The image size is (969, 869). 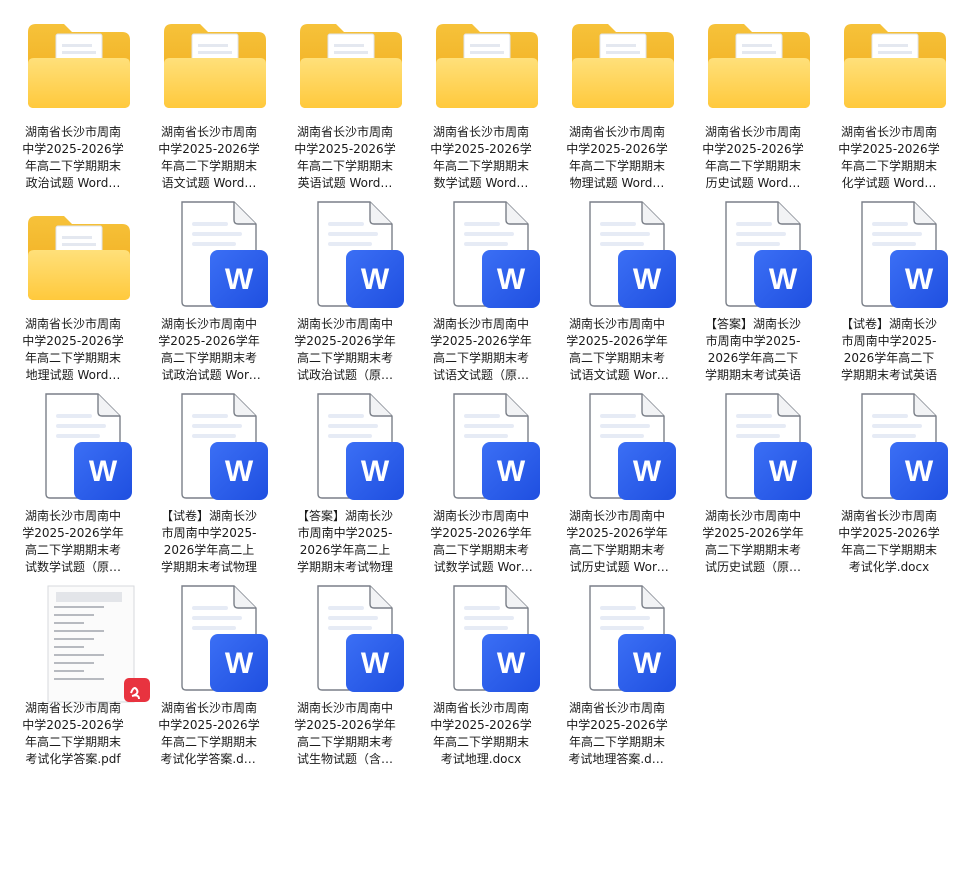 I want to click on file-name-label: 湖南长沙市周南中学2025-2026学年高二下学期期末考试语文试题（原卷版）, so click(x=481, y=350).